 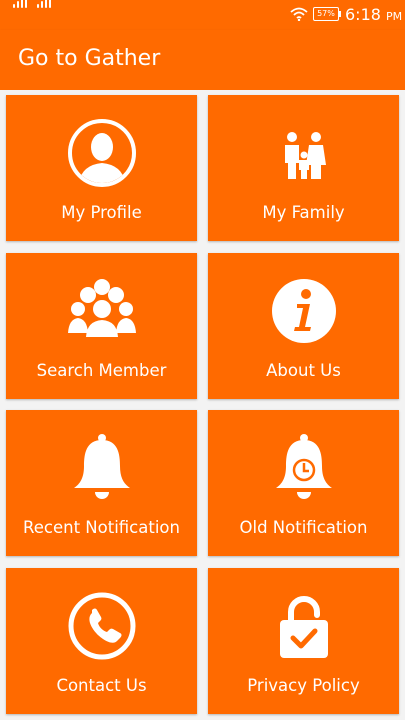 What do you see at coordinates (394, 16) in the screenshot?
I see `ampm-text: PM` at bounding box center [394, 16].